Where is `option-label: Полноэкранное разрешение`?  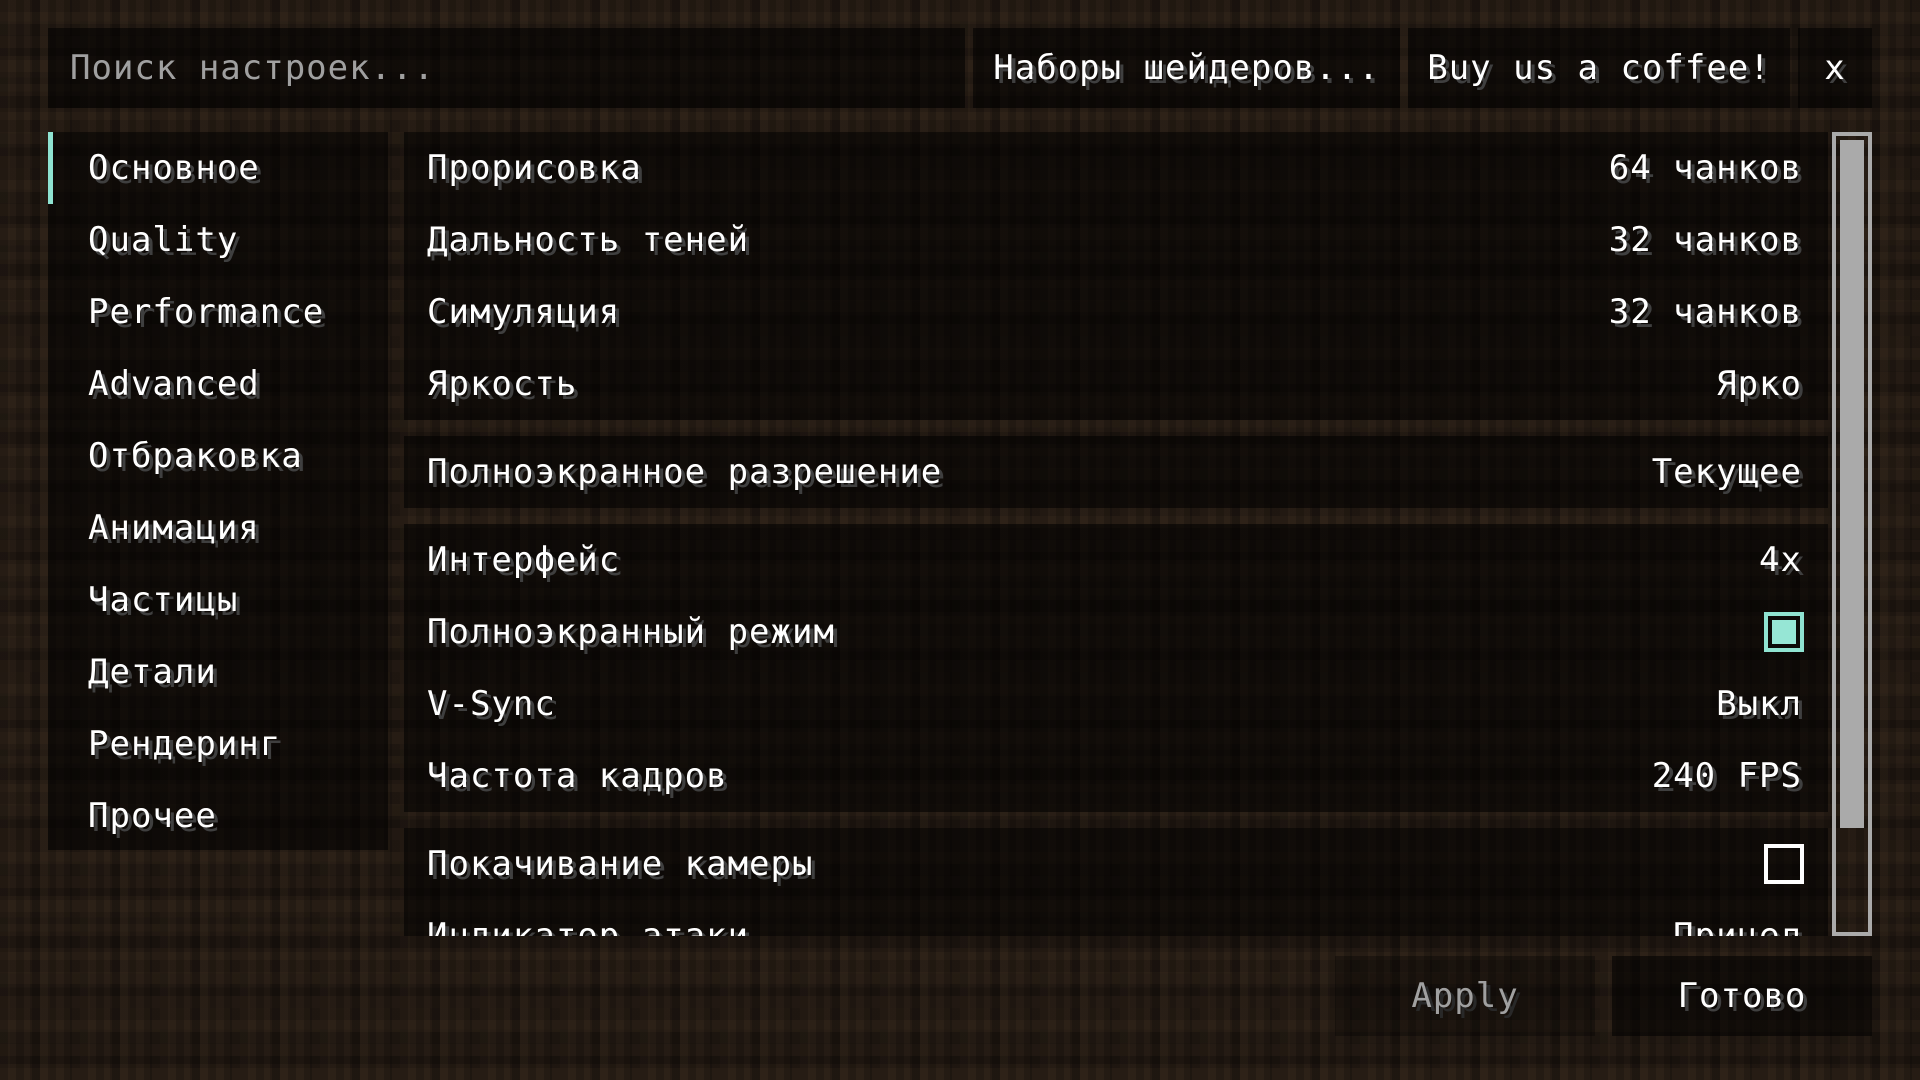
option-label: Полноэкранное разрешение is located at coordinates (685, 472).